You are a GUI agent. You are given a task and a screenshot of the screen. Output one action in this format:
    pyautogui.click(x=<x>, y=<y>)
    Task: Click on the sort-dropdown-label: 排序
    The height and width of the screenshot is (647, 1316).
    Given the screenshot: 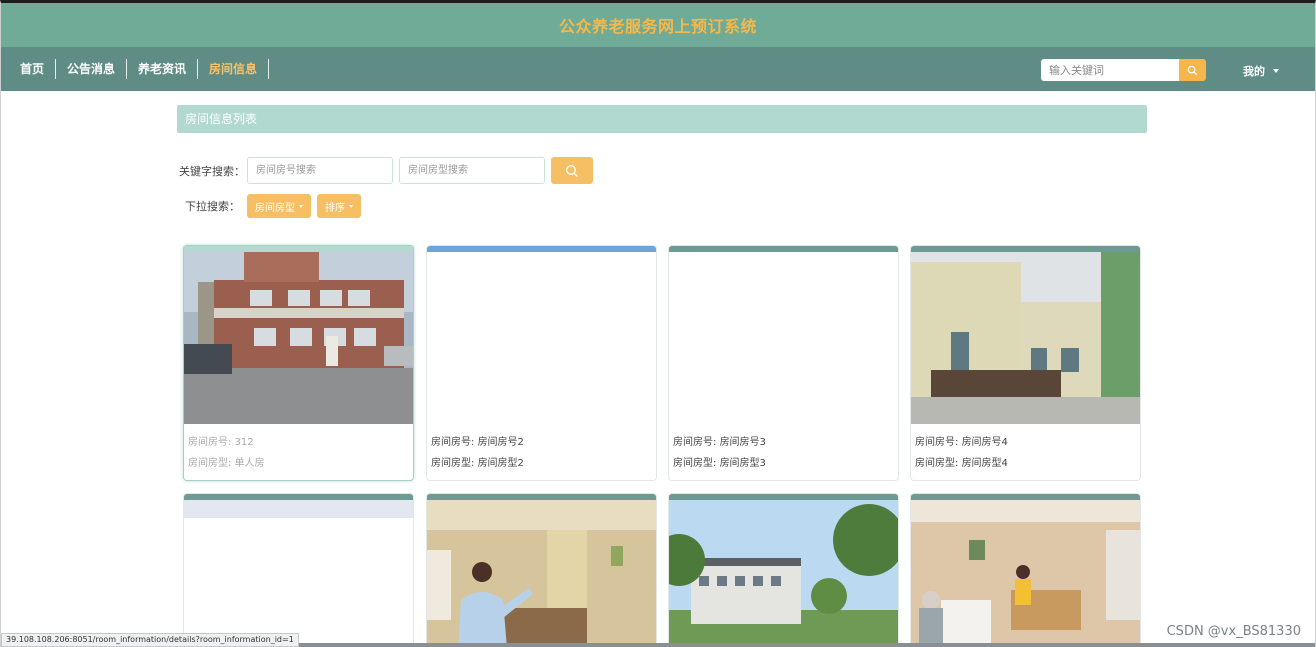 What is the action you would take?
    pyautogui.click(x=335, y=208)
    